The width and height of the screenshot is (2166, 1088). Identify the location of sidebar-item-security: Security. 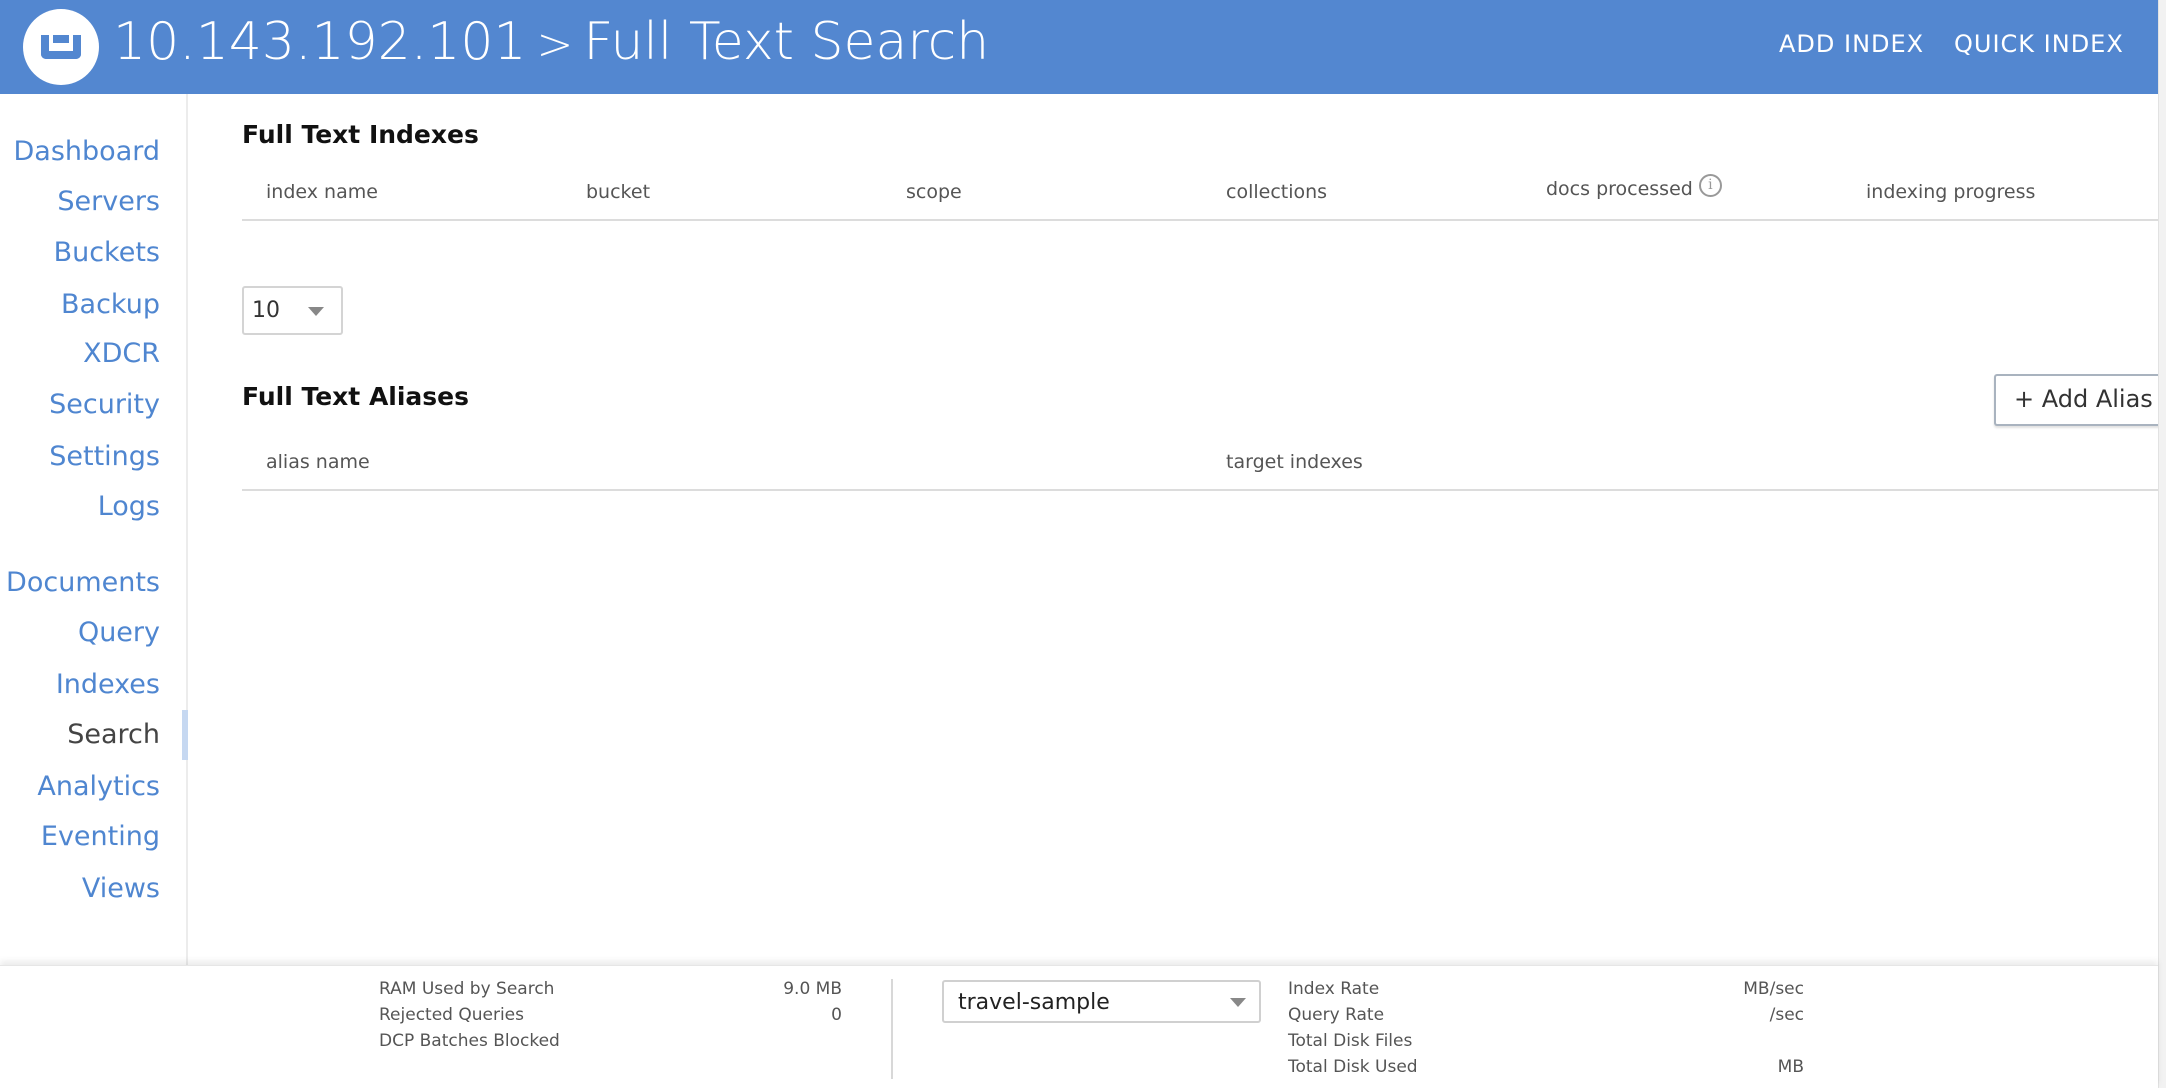
(104, 405).